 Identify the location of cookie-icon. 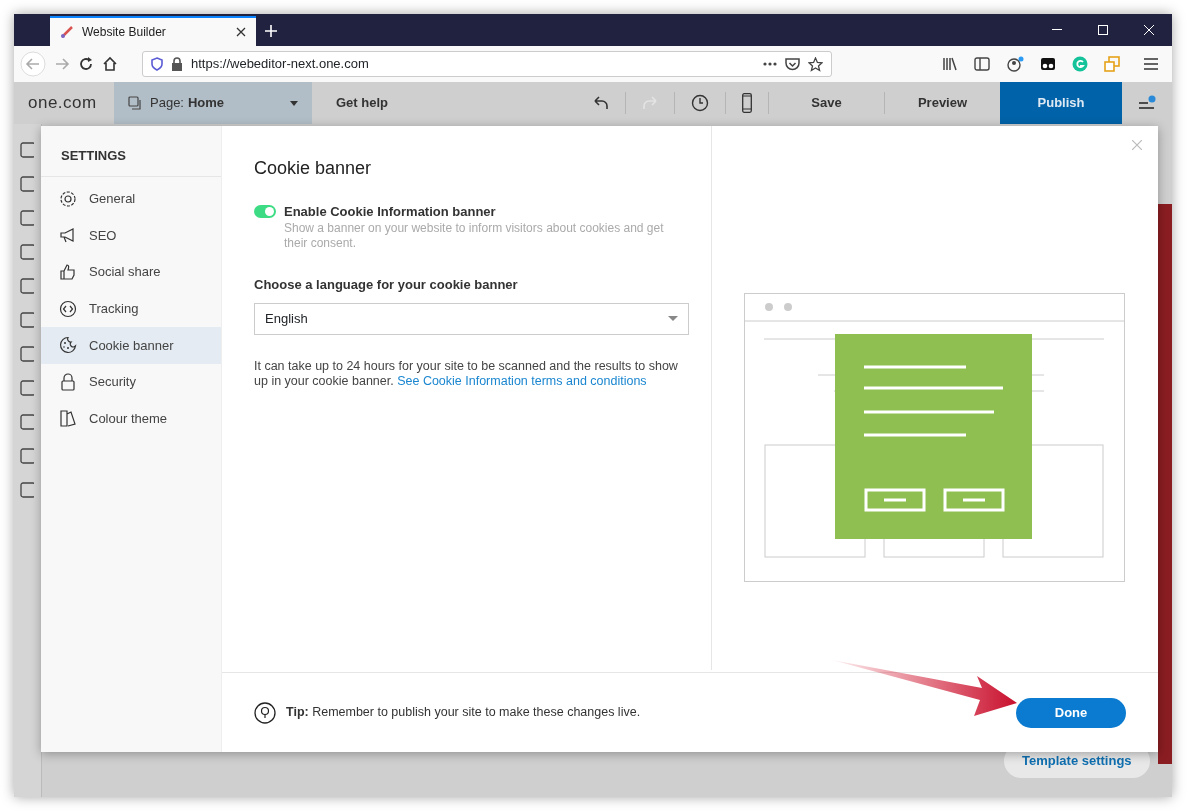
(68, 345).